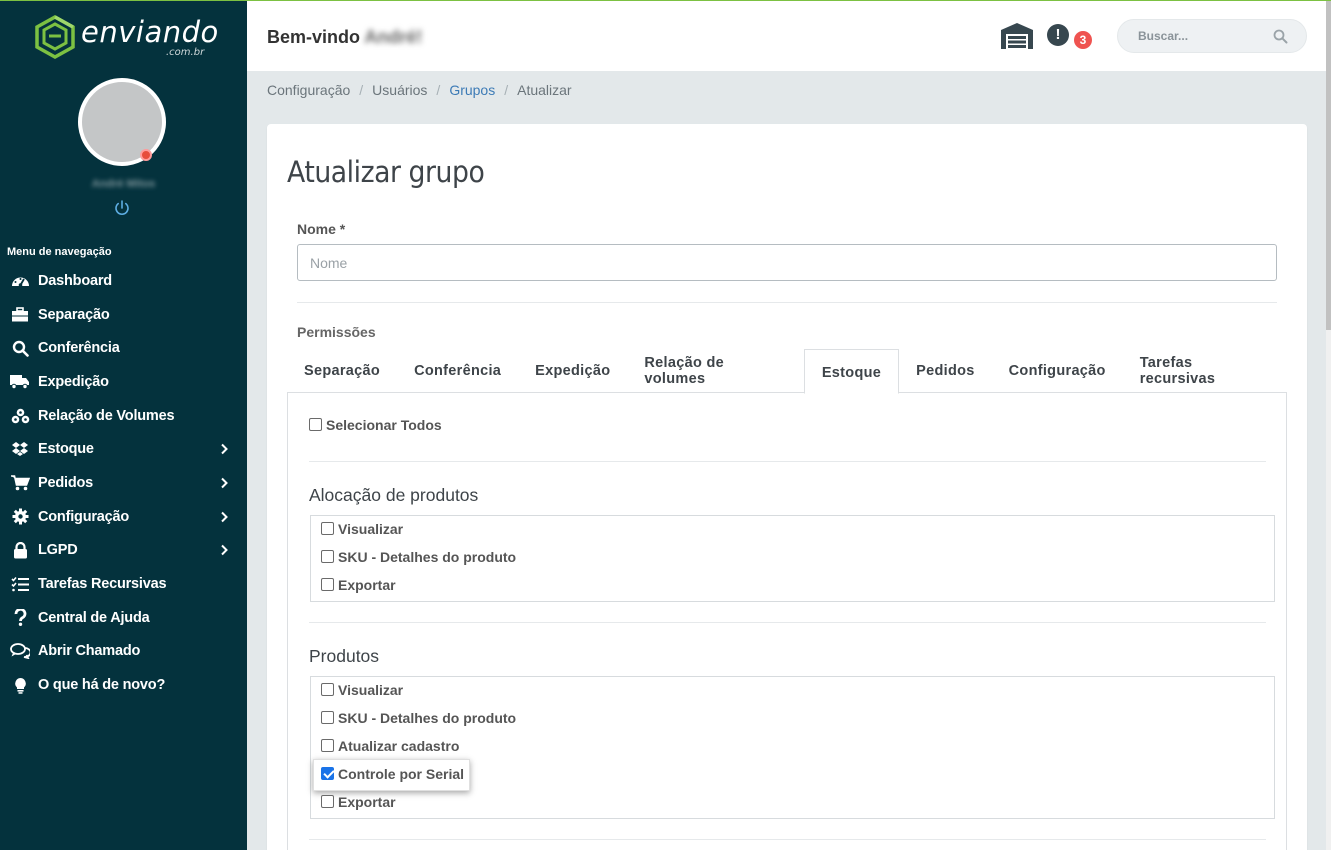  Describe the element at coordinates (123, 382) in the screenshot. I see `sidebar-item-expedicao: Expedição` at that location.